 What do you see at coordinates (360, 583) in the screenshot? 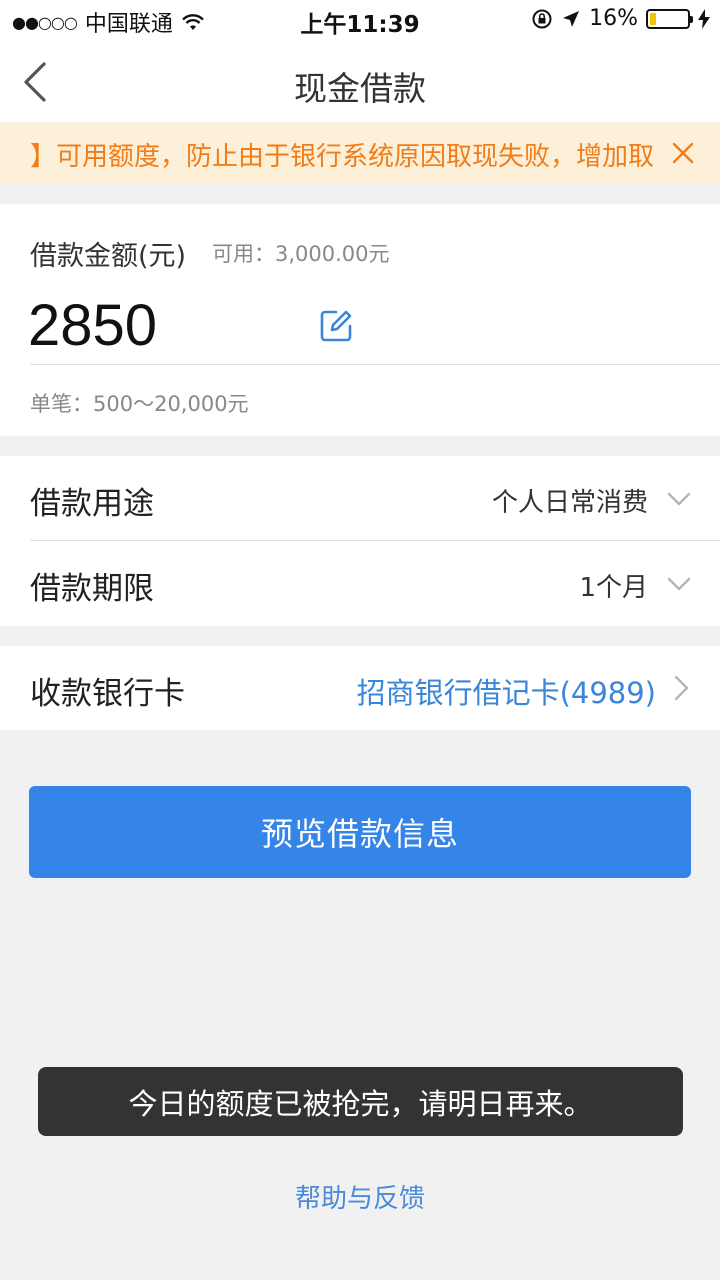
I see `loan-term-row: 借款期限 1个月` at bounding box center [360, 583].